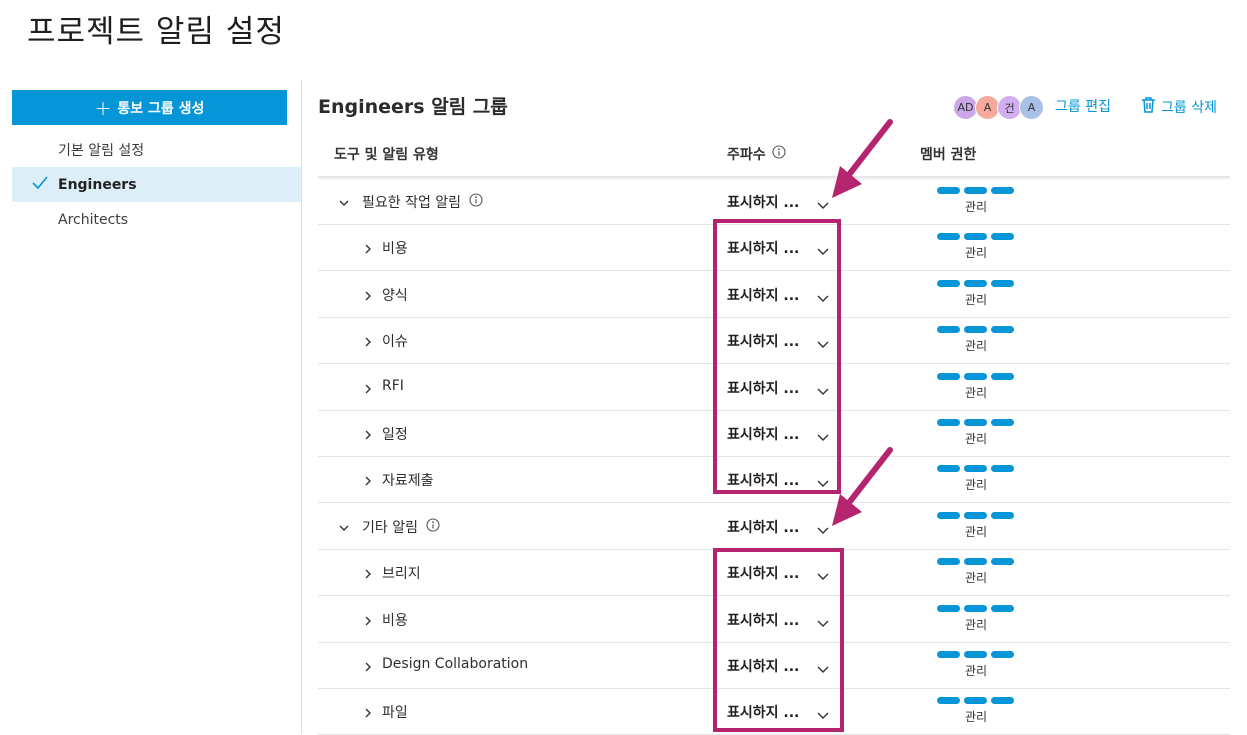 Image resolution: width=1247 pixels, height=735 pixels. I want to click on row-name: 비용, so click(395, 620).